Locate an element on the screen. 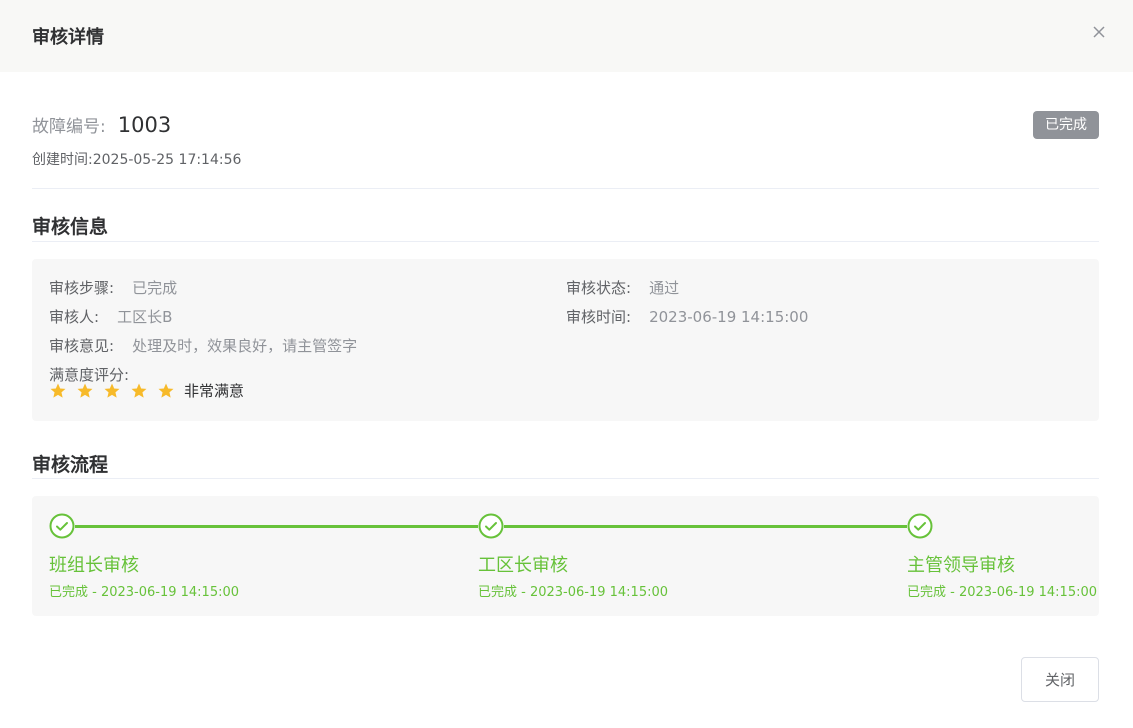  audit-opinion-field: 审核意见: 处理及时，效果良好，请主管签字 is located at coordinates (203, 345).